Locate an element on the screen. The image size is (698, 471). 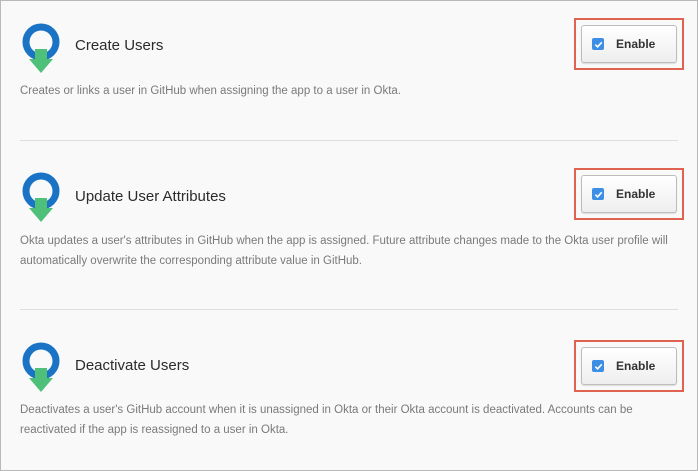
enable-update-user-attributes-button: Enable is located at coordinates (629, 194).